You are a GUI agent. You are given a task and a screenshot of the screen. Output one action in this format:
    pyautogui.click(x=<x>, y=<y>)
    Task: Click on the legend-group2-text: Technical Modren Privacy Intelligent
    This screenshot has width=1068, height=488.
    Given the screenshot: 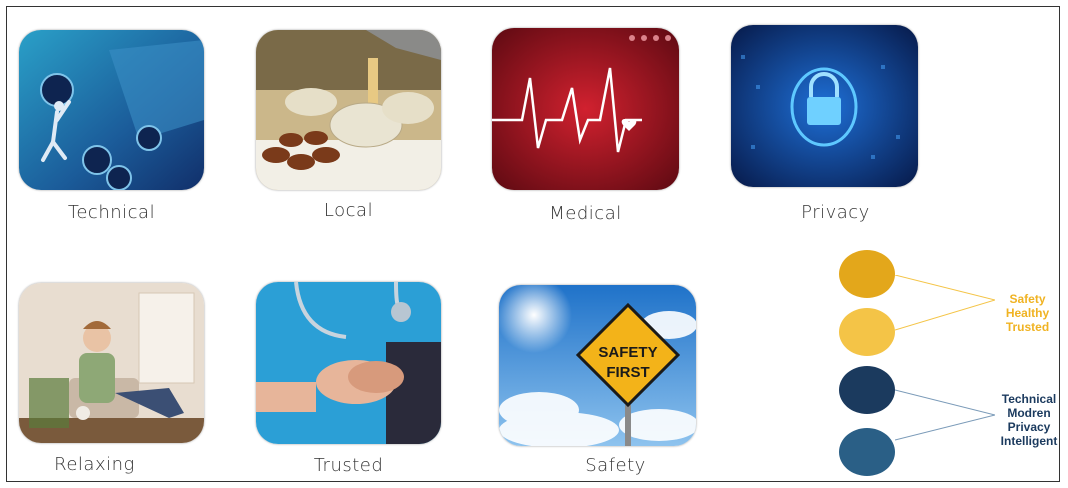 What is the action you would take?
    pyautogui.click(x=1029, y=420)
    